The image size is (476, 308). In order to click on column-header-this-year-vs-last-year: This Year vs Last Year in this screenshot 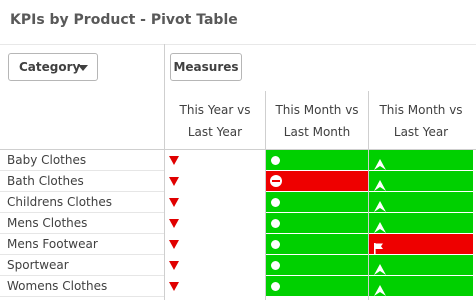, I will do `click(215, 121)`.